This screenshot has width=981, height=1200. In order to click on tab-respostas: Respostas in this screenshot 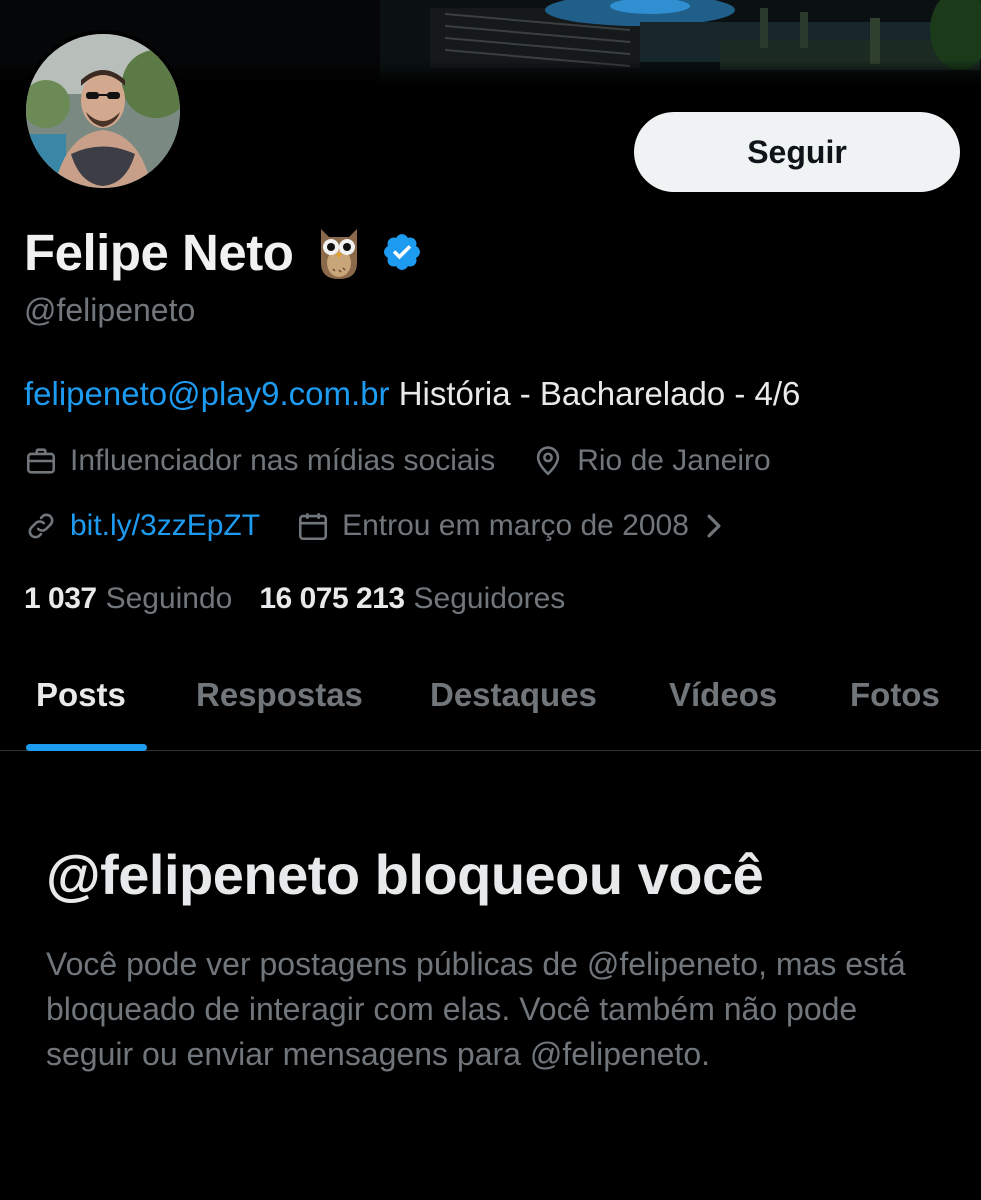, I will do `click(279, 695)`.